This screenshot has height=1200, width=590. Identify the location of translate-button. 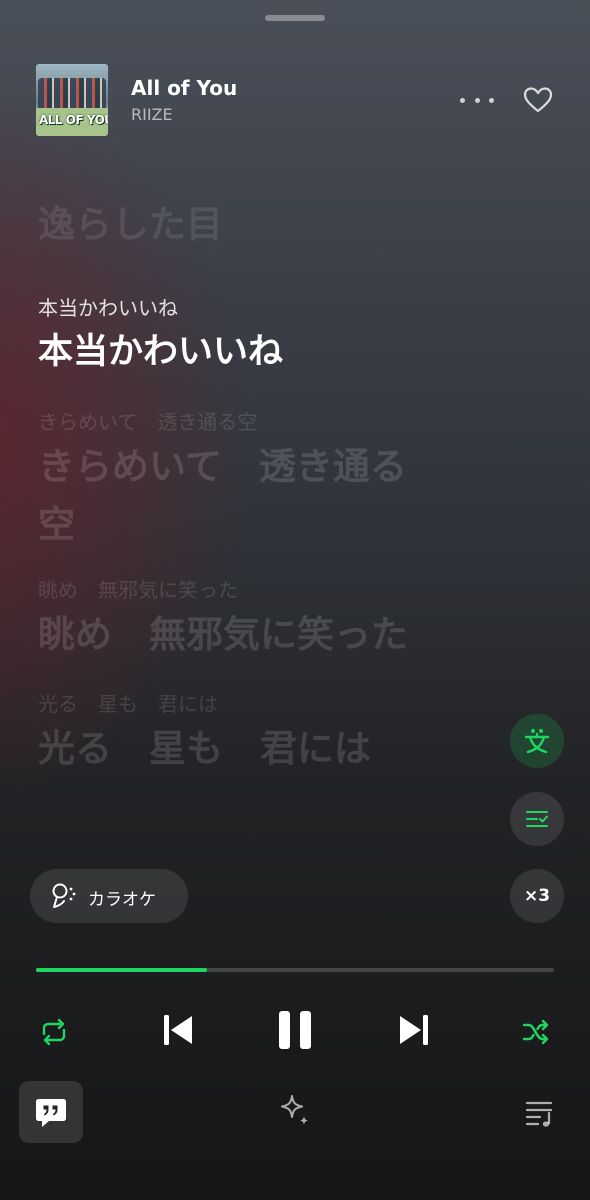
(537, 741).